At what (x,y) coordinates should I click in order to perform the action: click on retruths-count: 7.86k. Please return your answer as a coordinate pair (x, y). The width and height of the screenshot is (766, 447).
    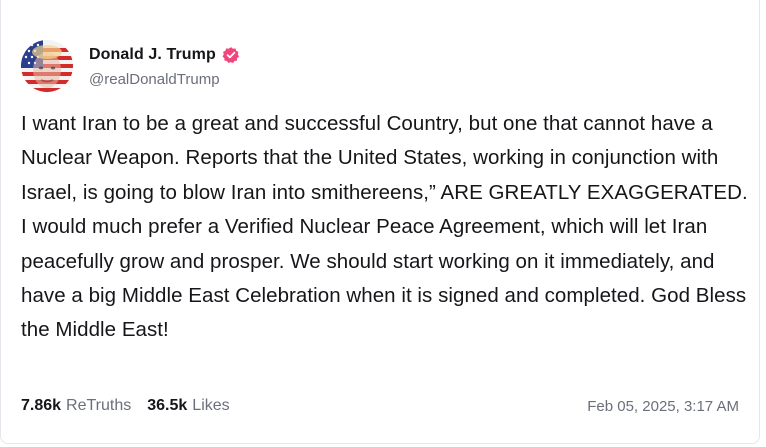
    Looking at the image, I should click on (41, 405).